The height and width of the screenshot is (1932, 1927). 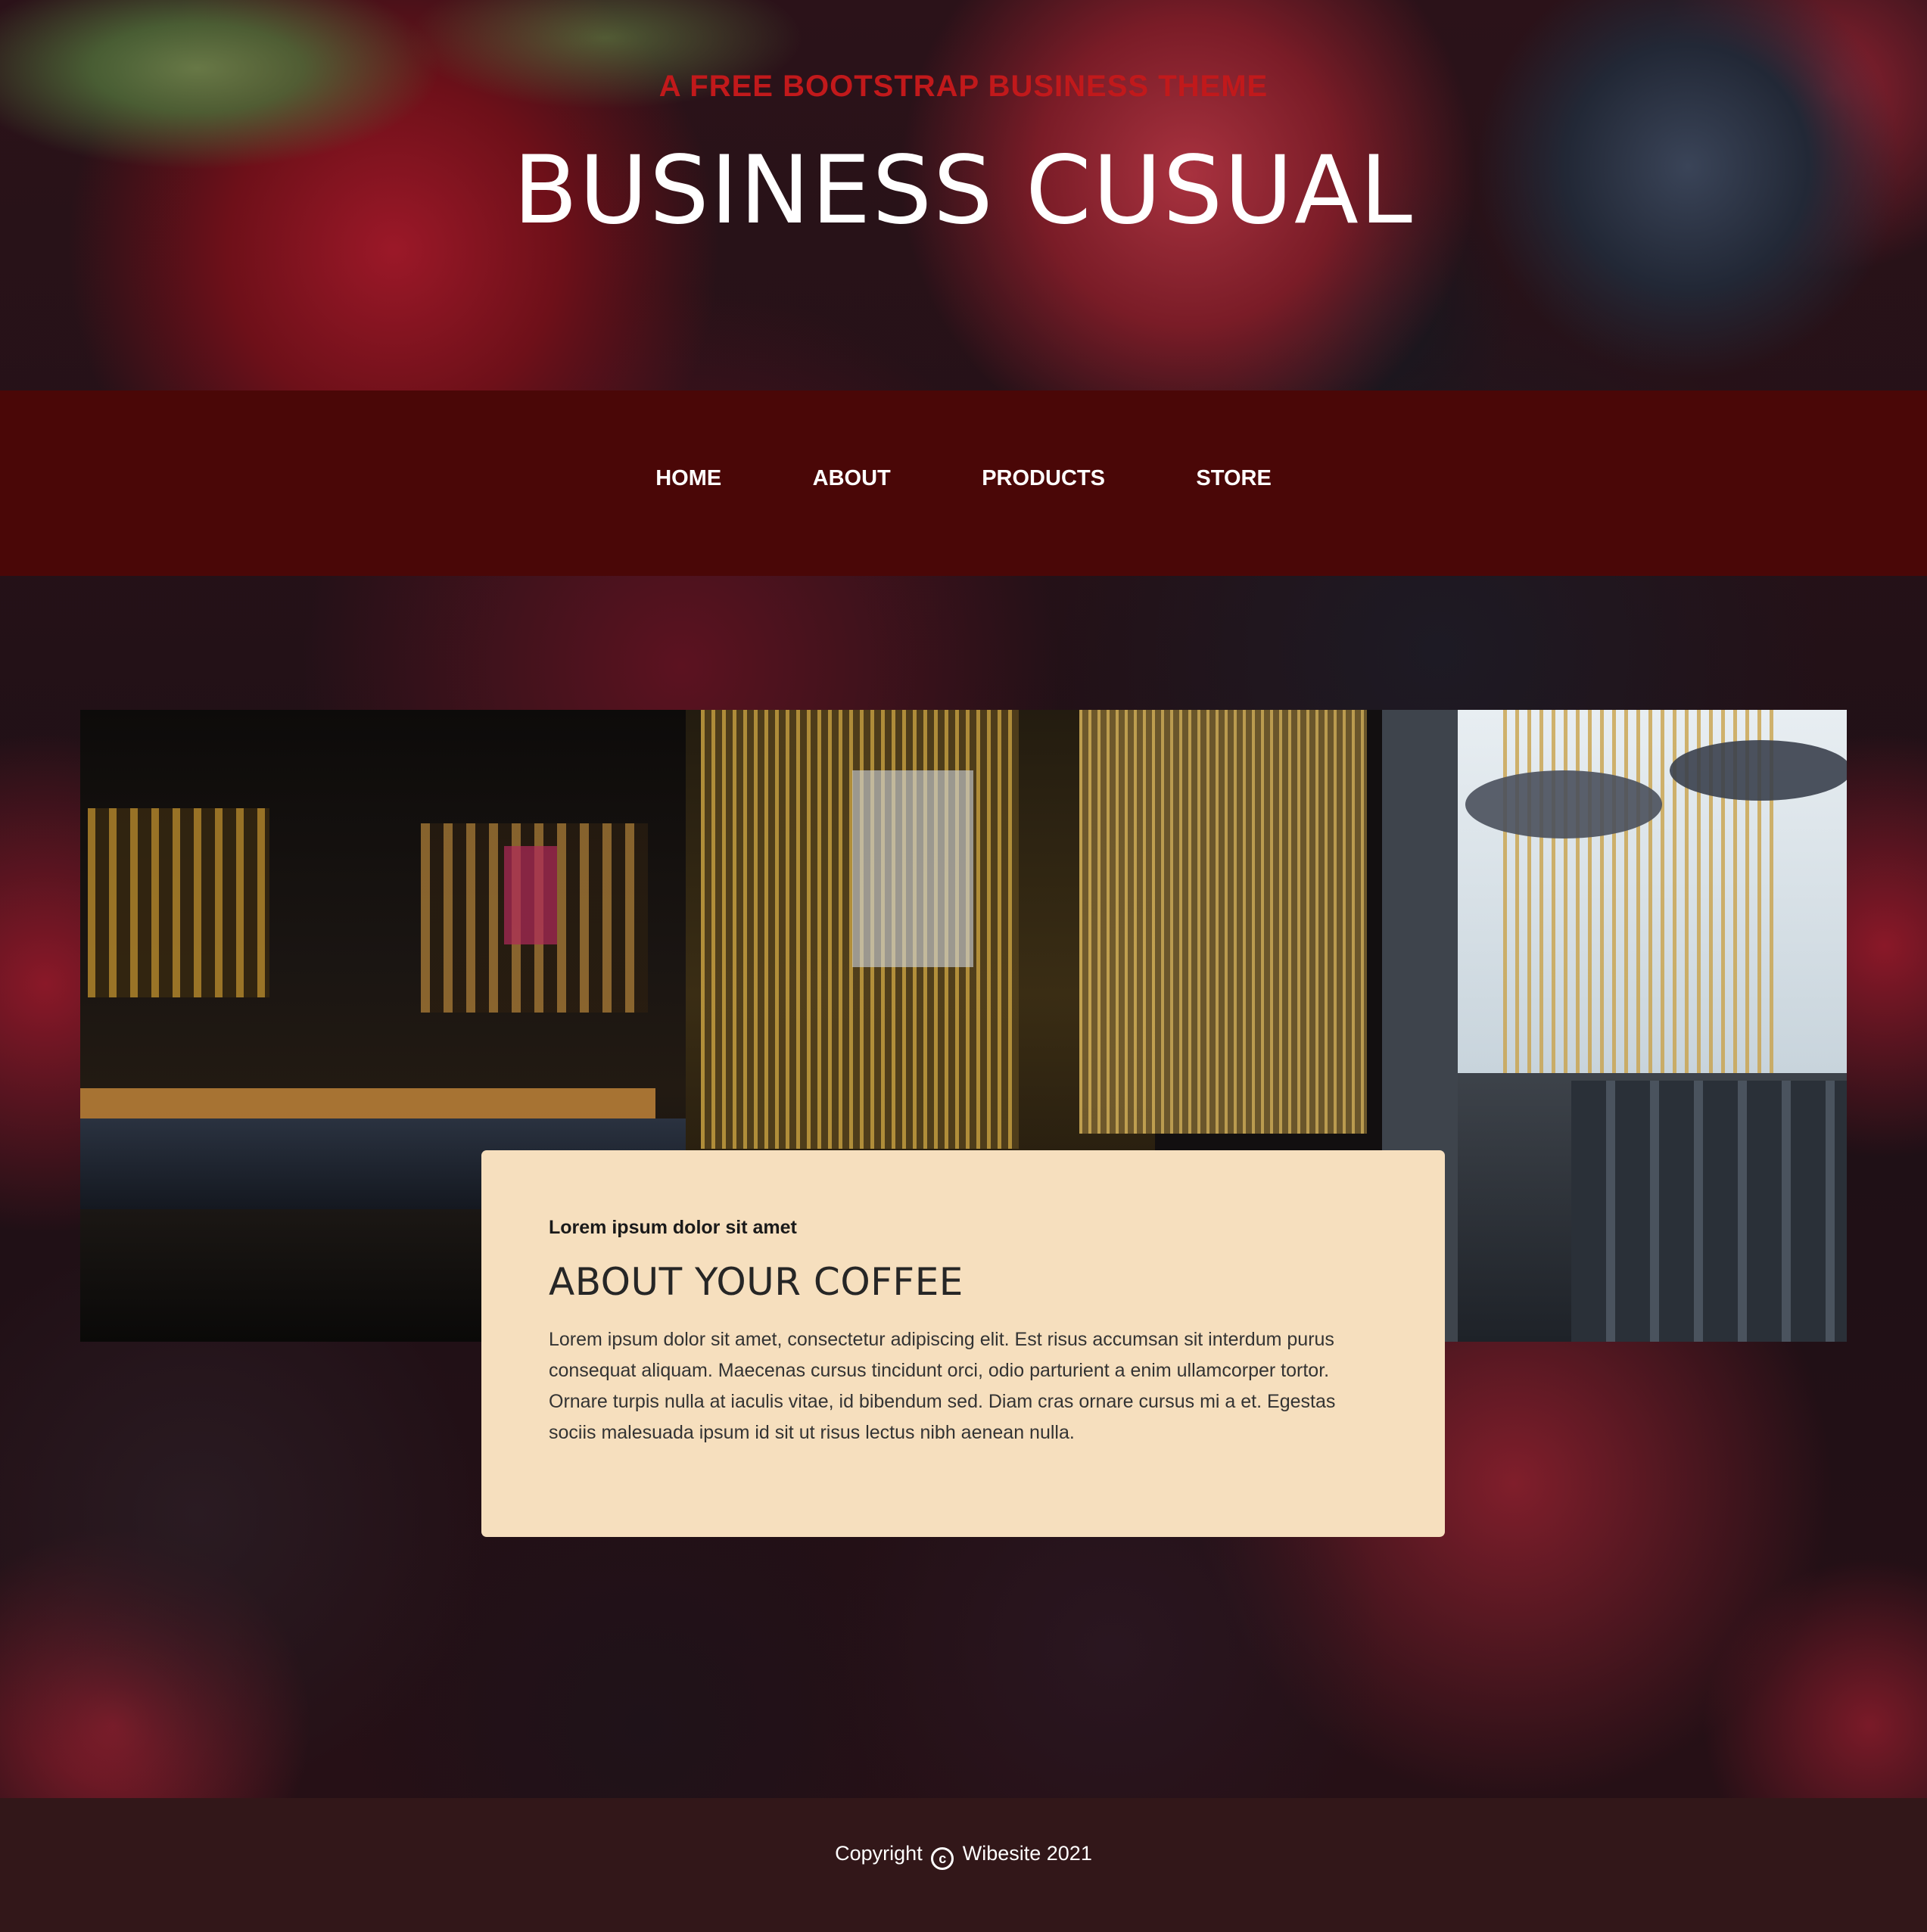 I want to click on about-heading: ABOUT YOUR COFFEE, so click(x=756, y=1282).